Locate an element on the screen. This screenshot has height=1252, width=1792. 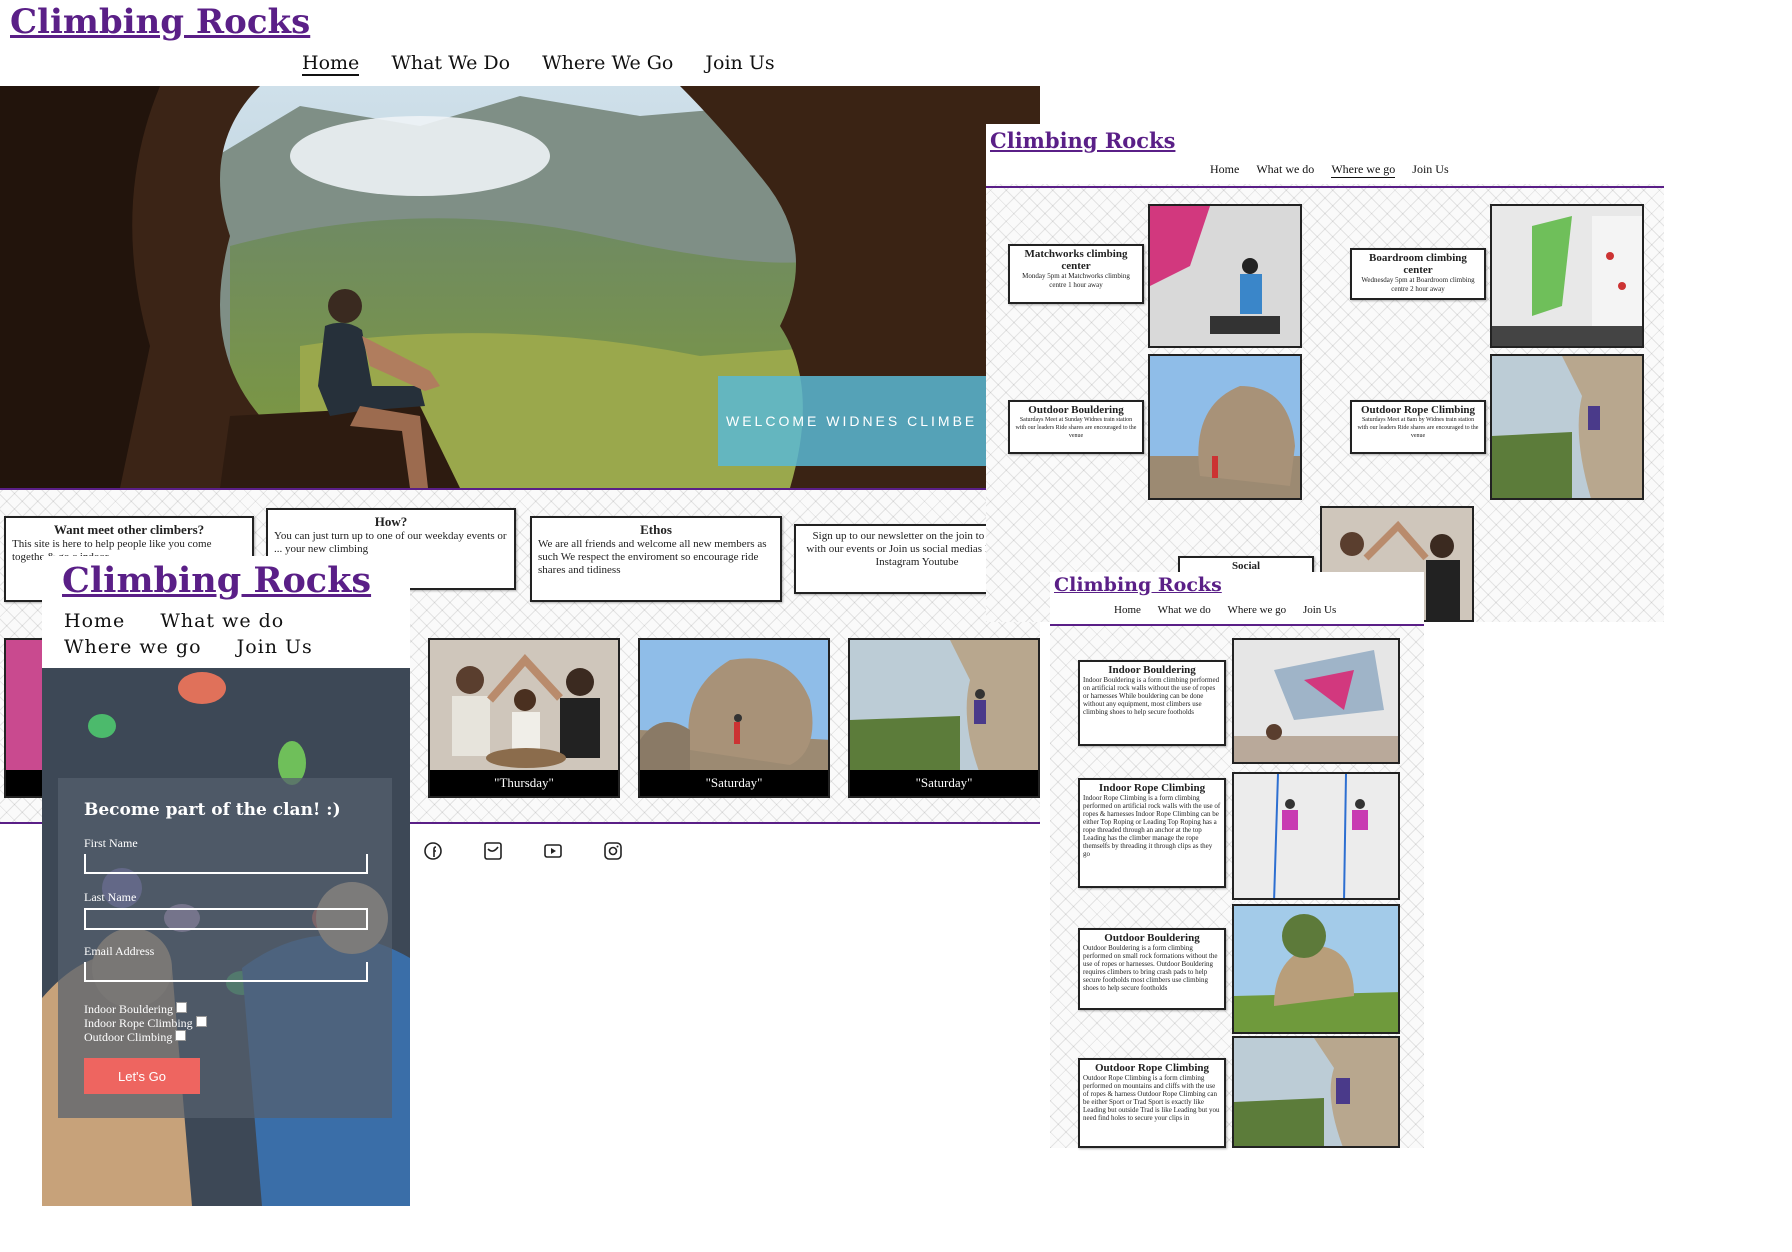
twitter-icon is located at coordinates (493, 851).